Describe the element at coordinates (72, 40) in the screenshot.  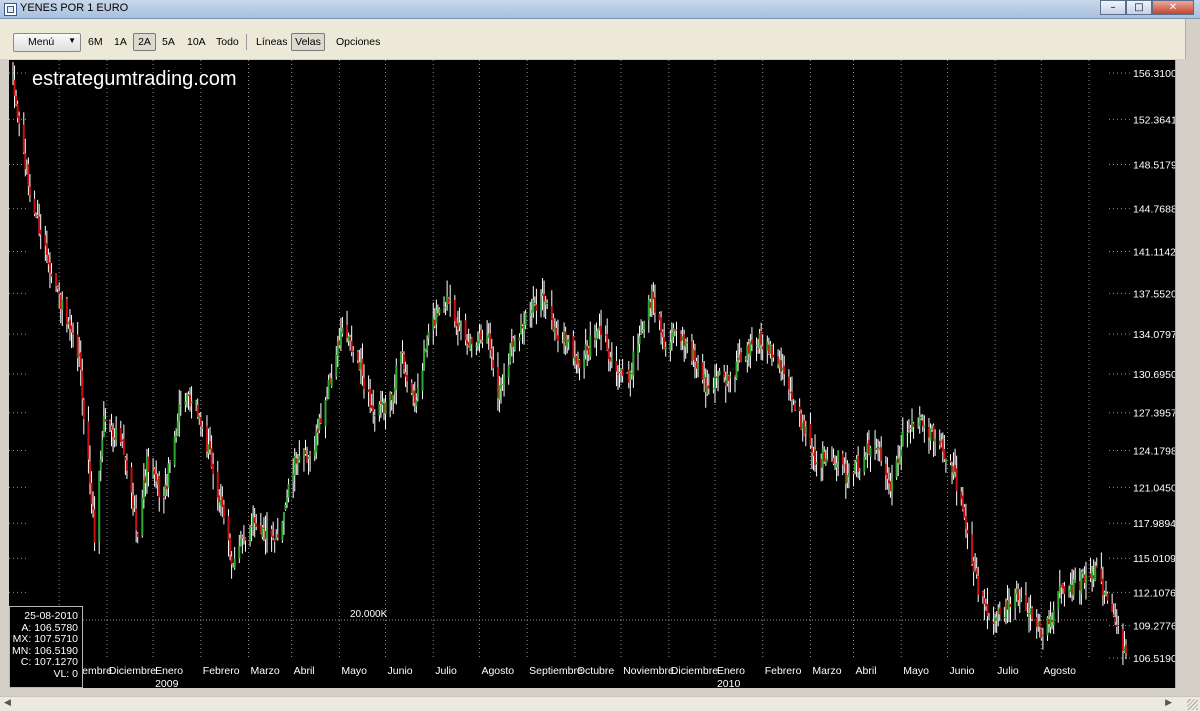
I see `dropdown-arrow-icon: ▼` at that location.